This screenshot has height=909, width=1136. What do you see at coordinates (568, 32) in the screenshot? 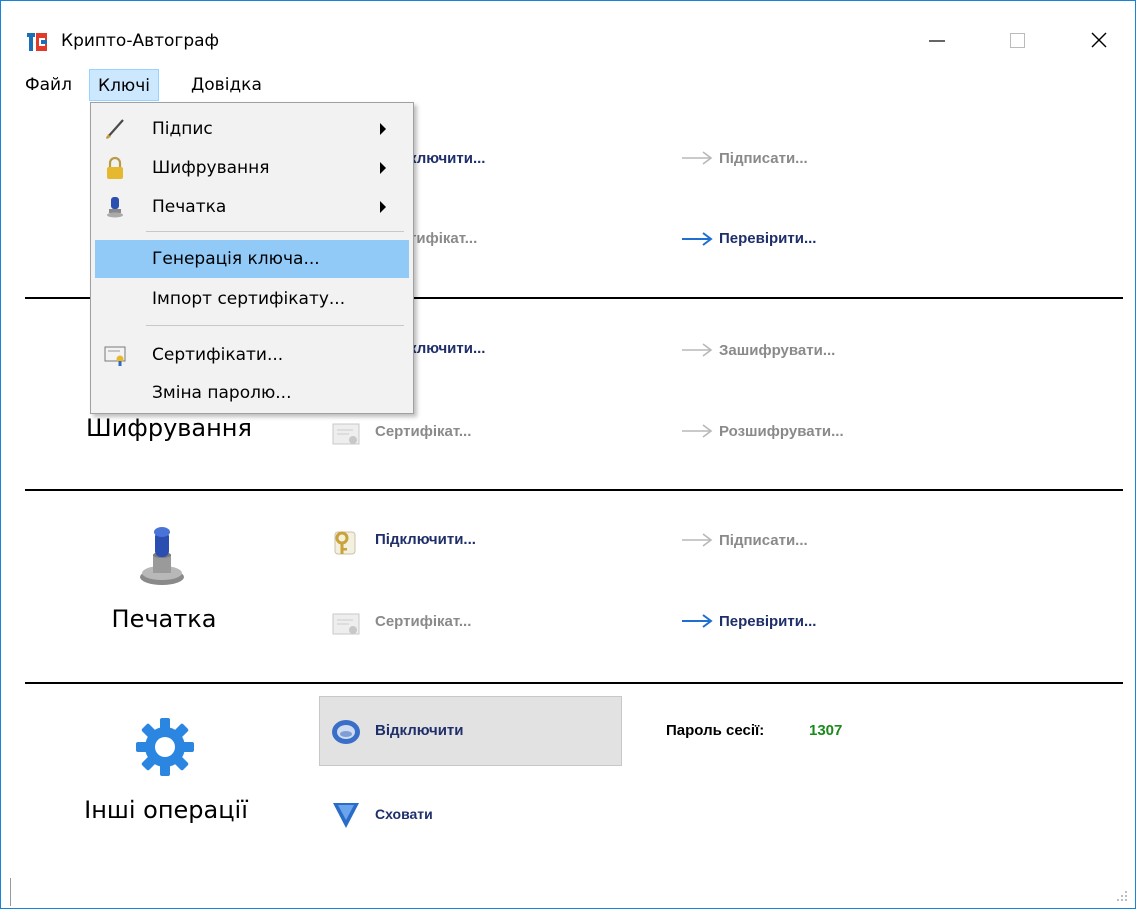
I see `title-bar: Крипто-Автограф` at bounding box center [568, 32].